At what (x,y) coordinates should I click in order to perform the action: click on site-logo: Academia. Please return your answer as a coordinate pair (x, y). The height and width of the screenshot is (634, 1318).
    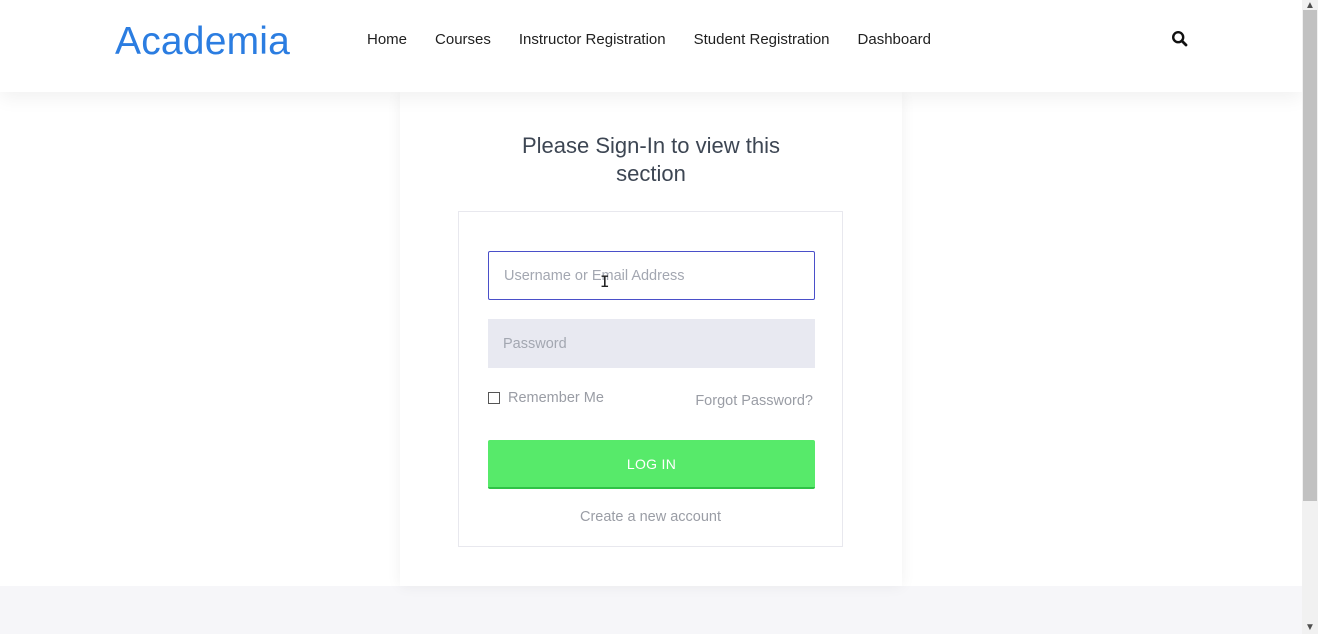
    Looking at the image, I should click on (202, 42).